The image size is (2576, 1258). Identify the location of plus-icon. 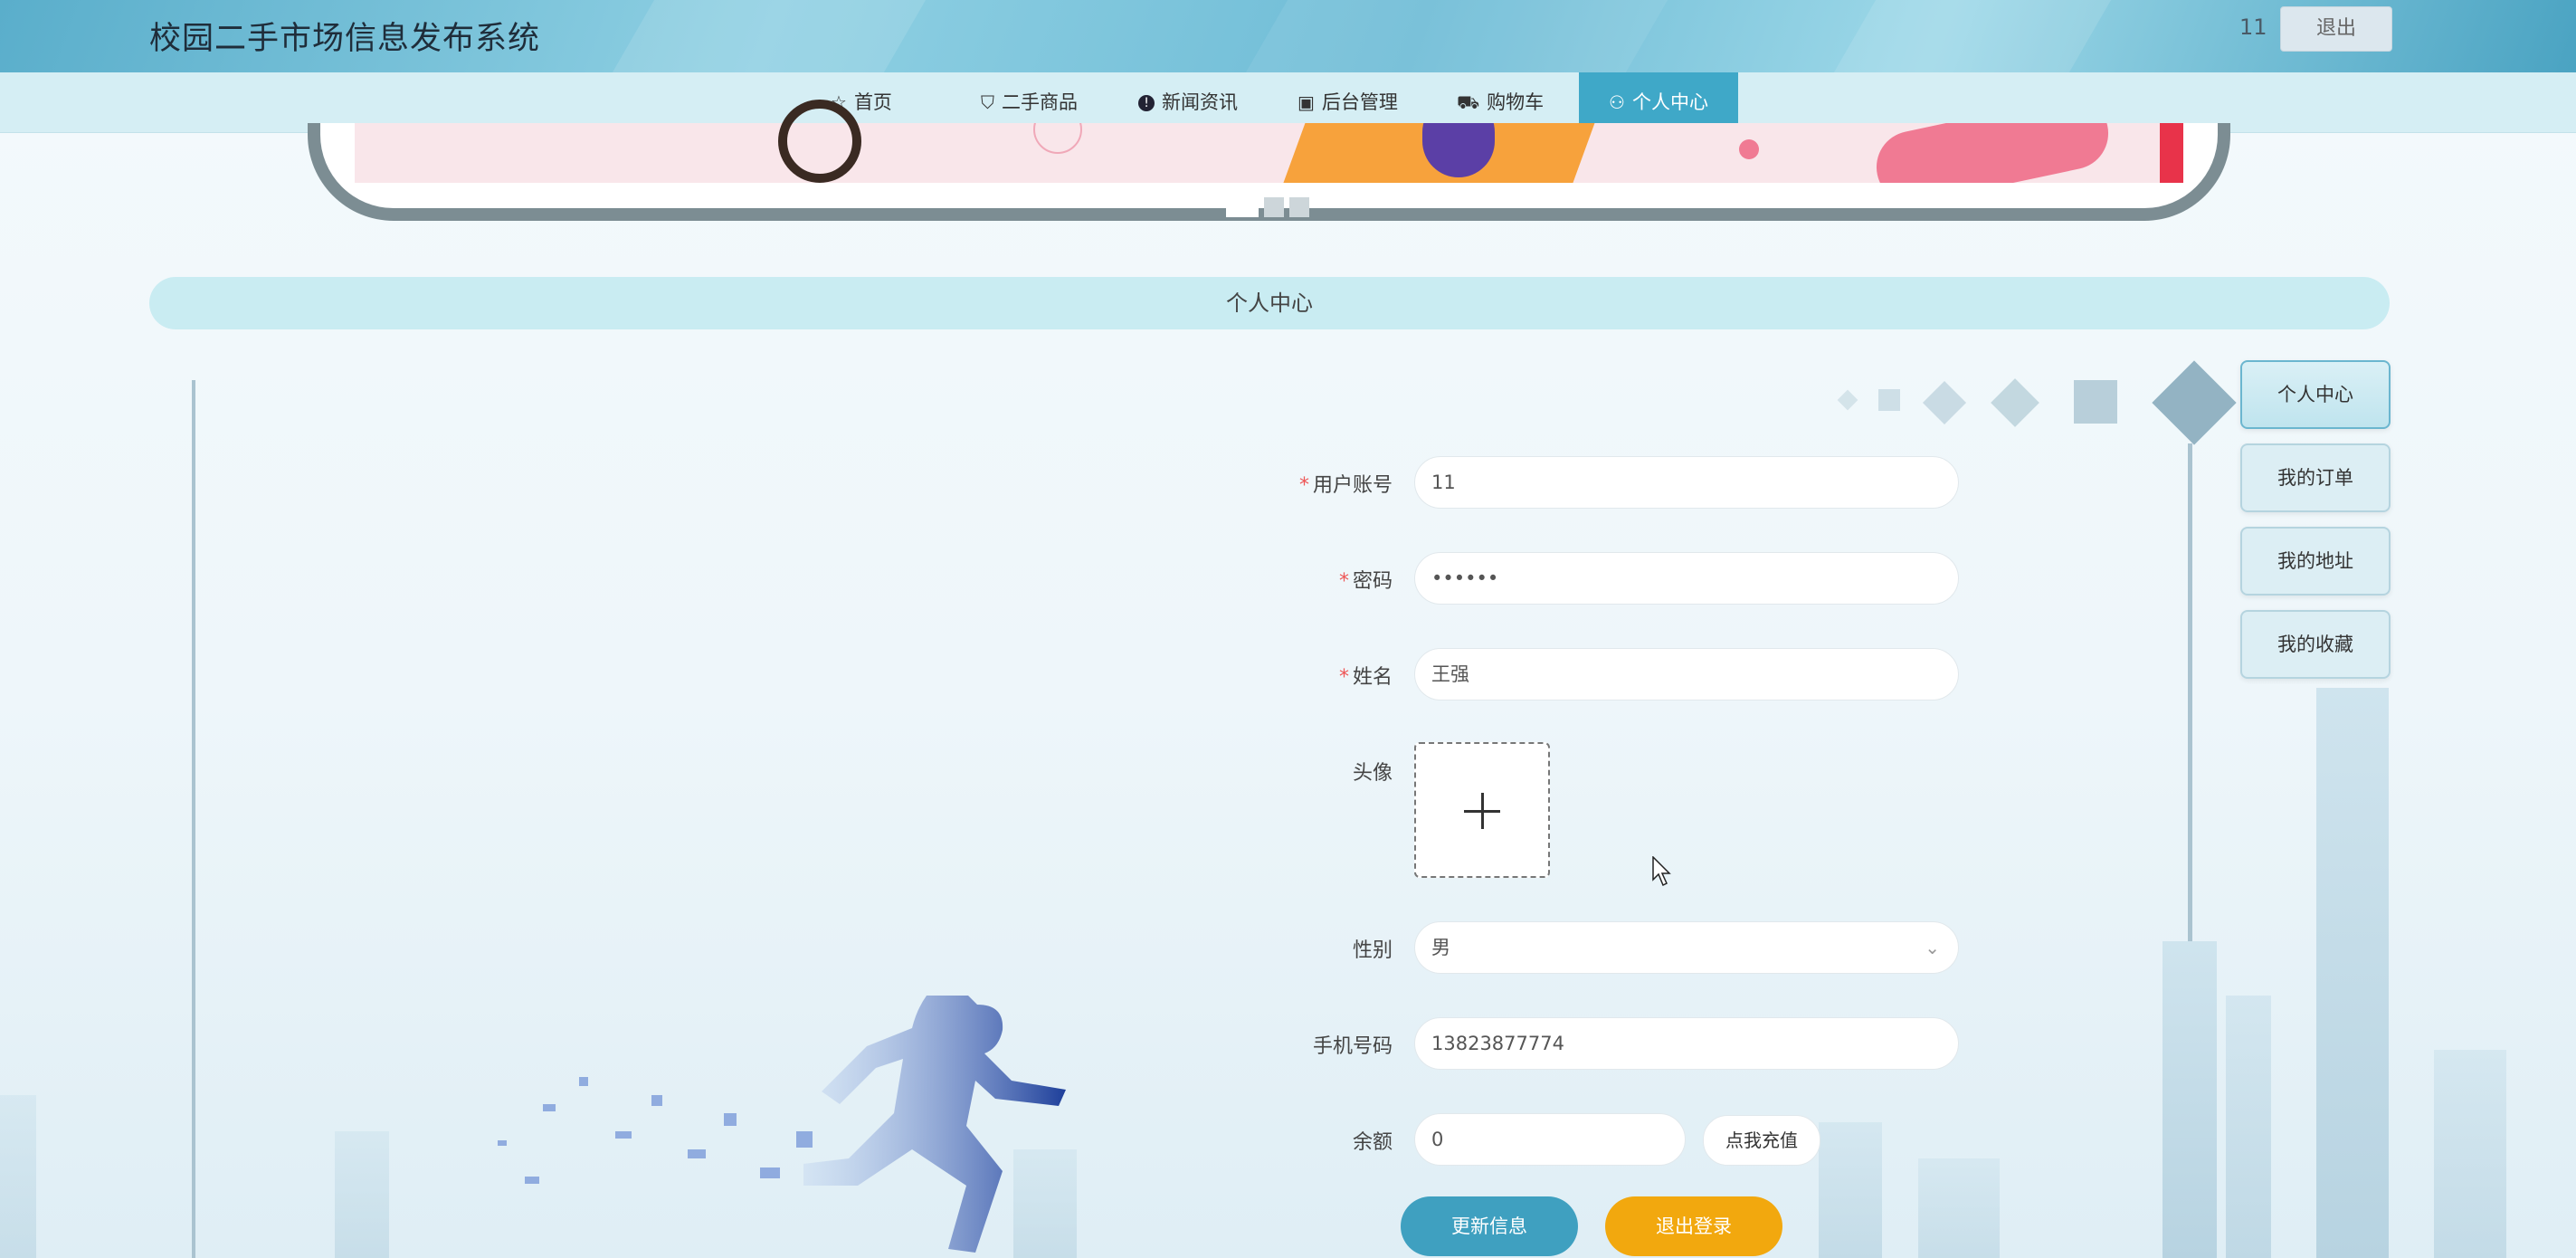
(1482, 811).